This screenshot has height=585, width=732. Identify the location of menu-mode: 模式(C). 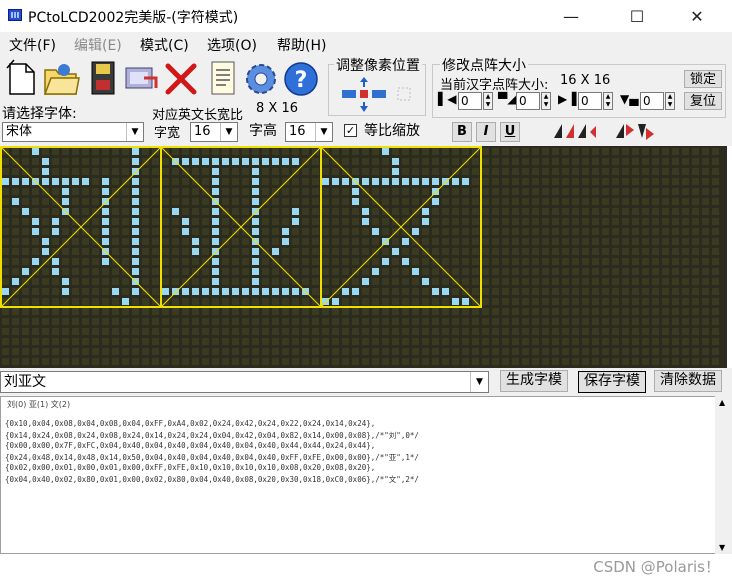
(164, 45).